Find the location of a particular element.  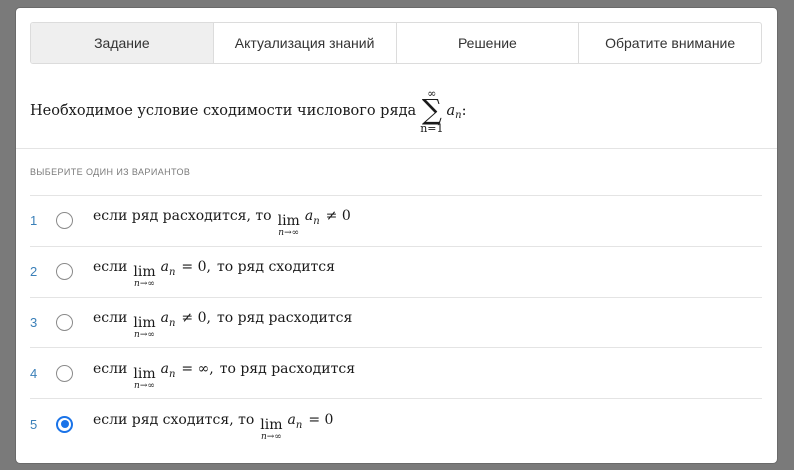

answer-option-3: 3 если lim n→∞ an ≠ 0, то ряд расходится is located at coordinates (396, 322).